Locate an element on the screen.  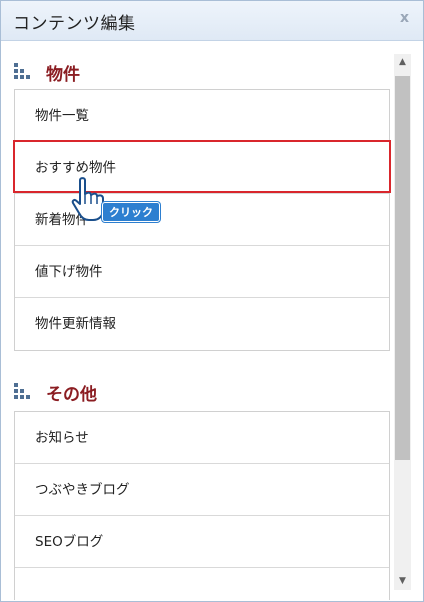
title-bar: コンテンツ編集 x is located at coordinates (212, 21).